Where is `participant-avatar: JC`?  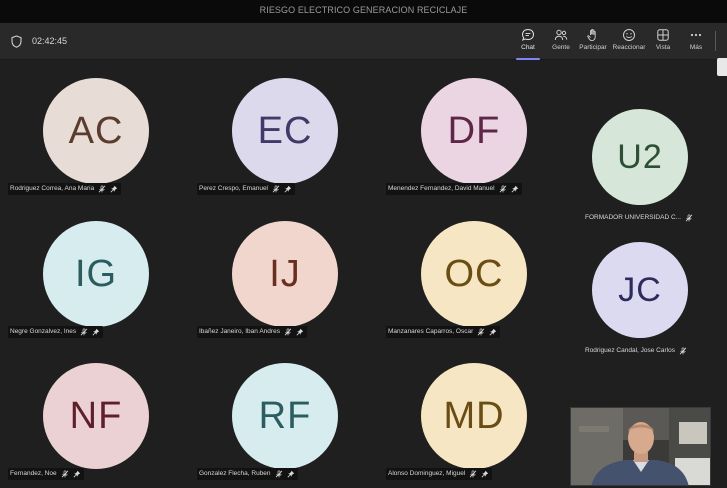 participant-avatar: JC is located at coordinates (640, 290).